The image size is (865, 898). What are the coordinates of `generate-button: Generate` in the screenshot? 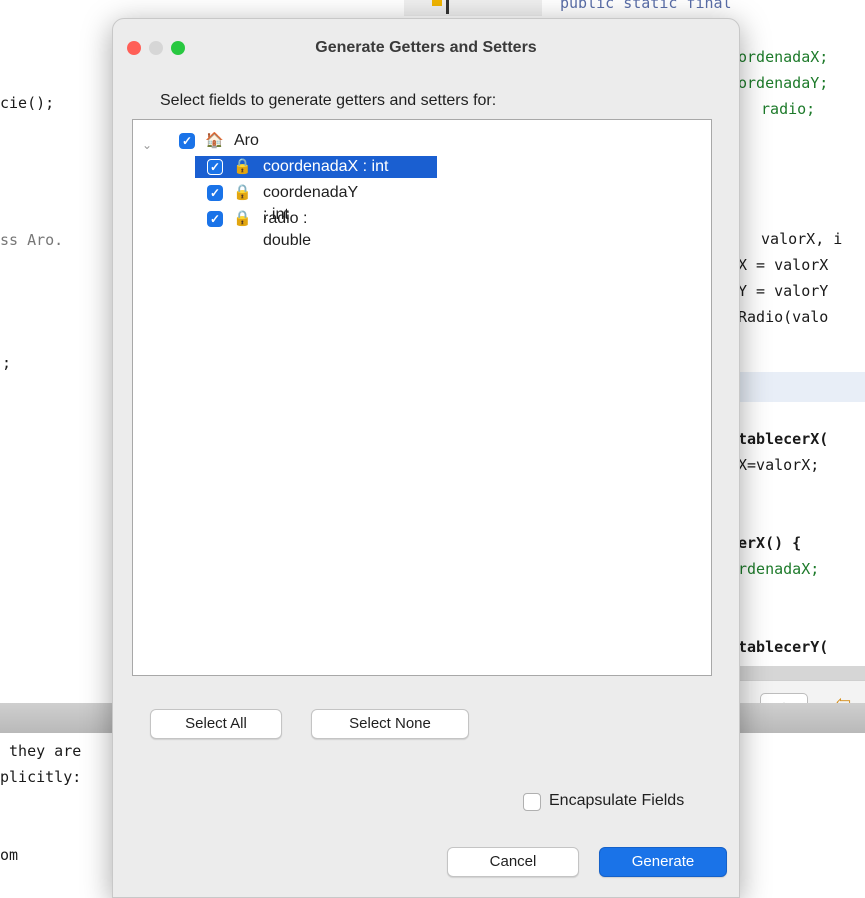 It's located at (663, 862).